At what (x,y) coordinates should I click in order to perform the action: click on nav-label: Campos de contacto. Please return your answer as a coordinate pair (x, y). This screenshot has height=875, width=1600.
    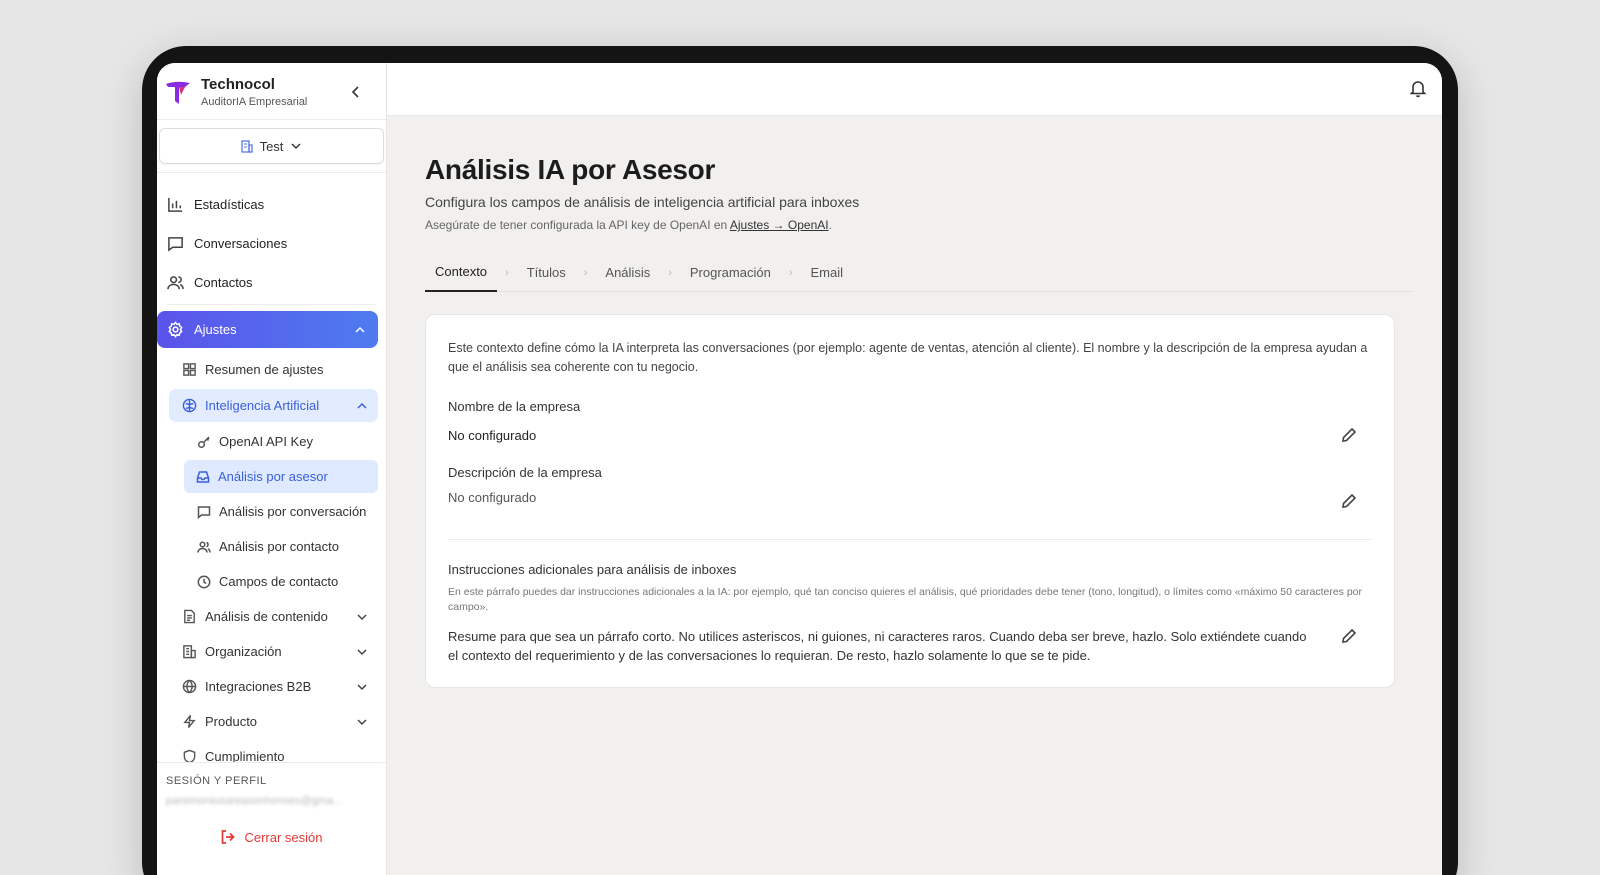
    Looking at the image, I should click on (279, 581).